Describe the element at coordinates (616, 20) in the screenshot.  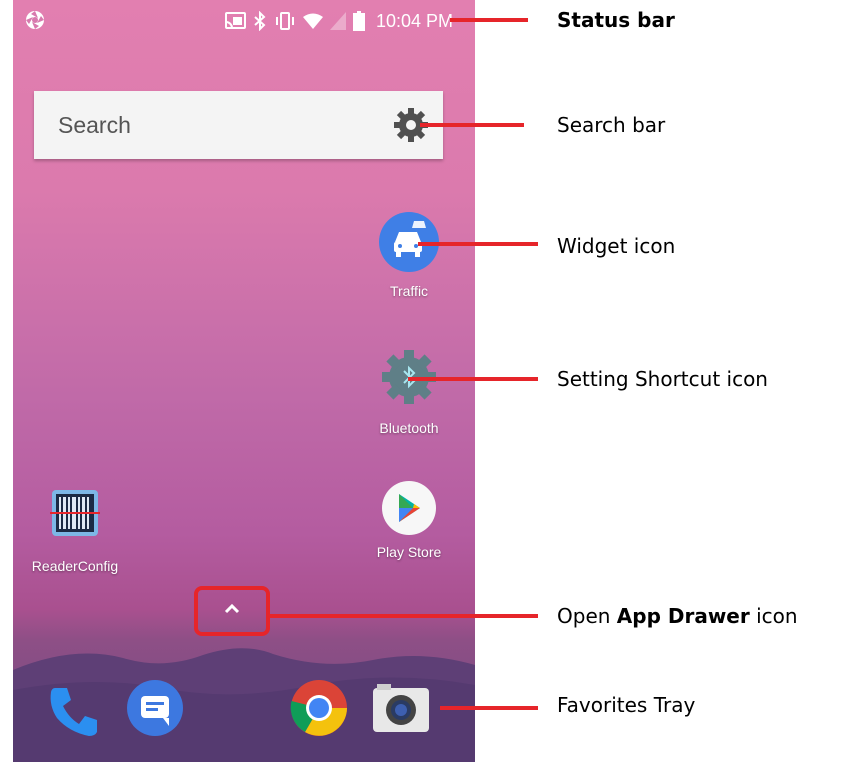
I see `annotation-status-bar: Status bar` at that location.